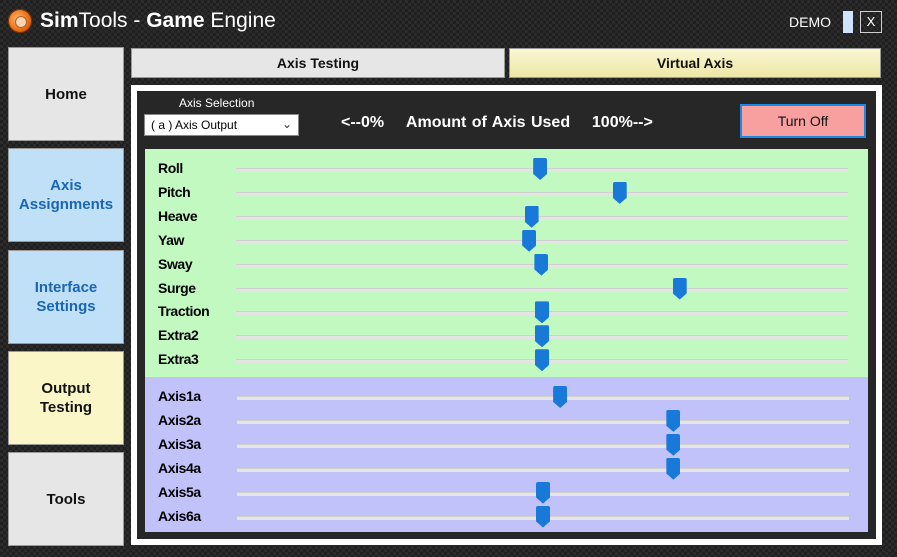 The image size is (897, 557). I want to click on slider-track-pitch, so click(542, 193).